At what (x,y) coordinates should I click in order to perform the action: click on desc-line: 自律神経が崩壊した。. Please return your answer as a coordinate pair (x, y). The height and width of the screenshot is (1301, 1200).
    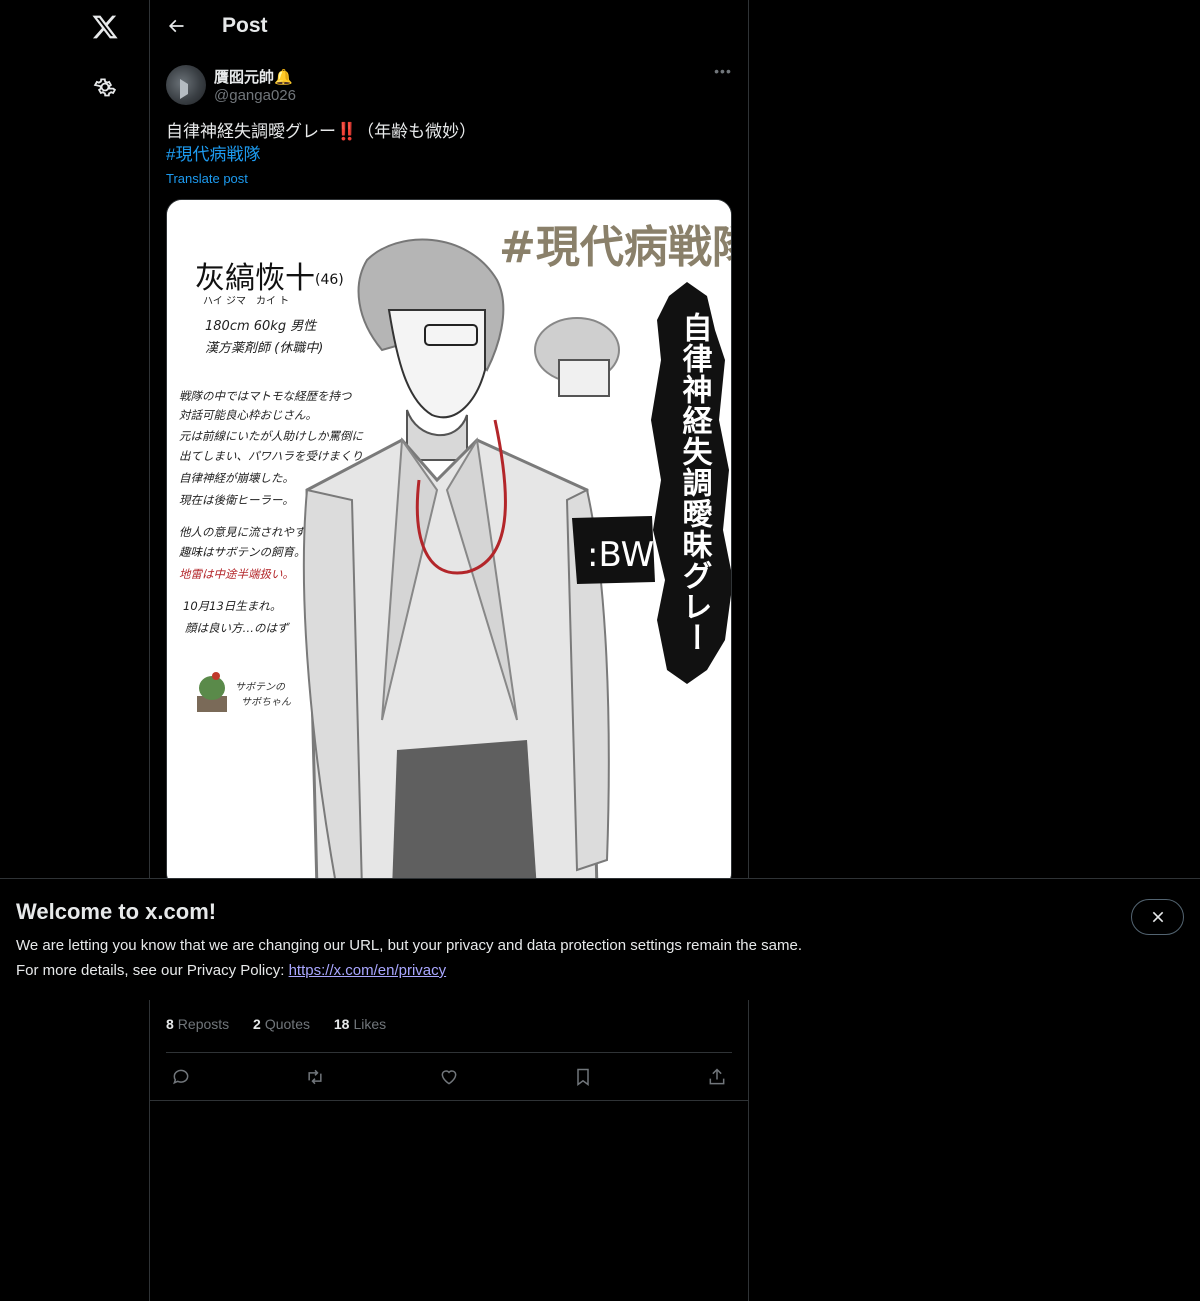
    Looking at the image, I should click on (236, 478).